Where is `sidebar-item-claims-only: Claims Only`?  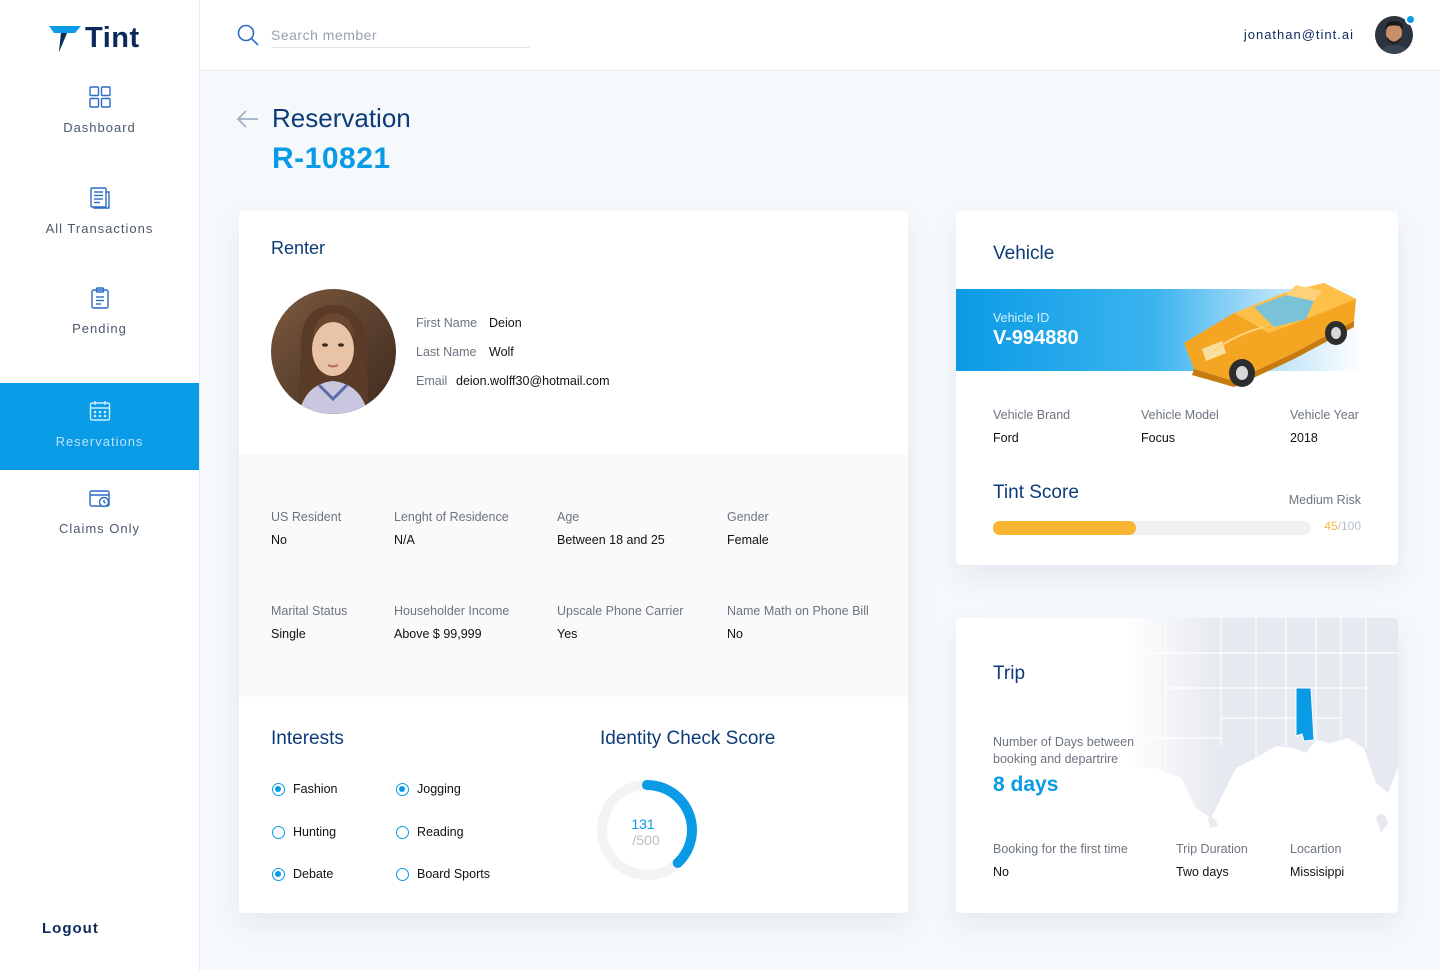
sidebar-item-claims-only: Claims Only is located at coordinates (99, 513).